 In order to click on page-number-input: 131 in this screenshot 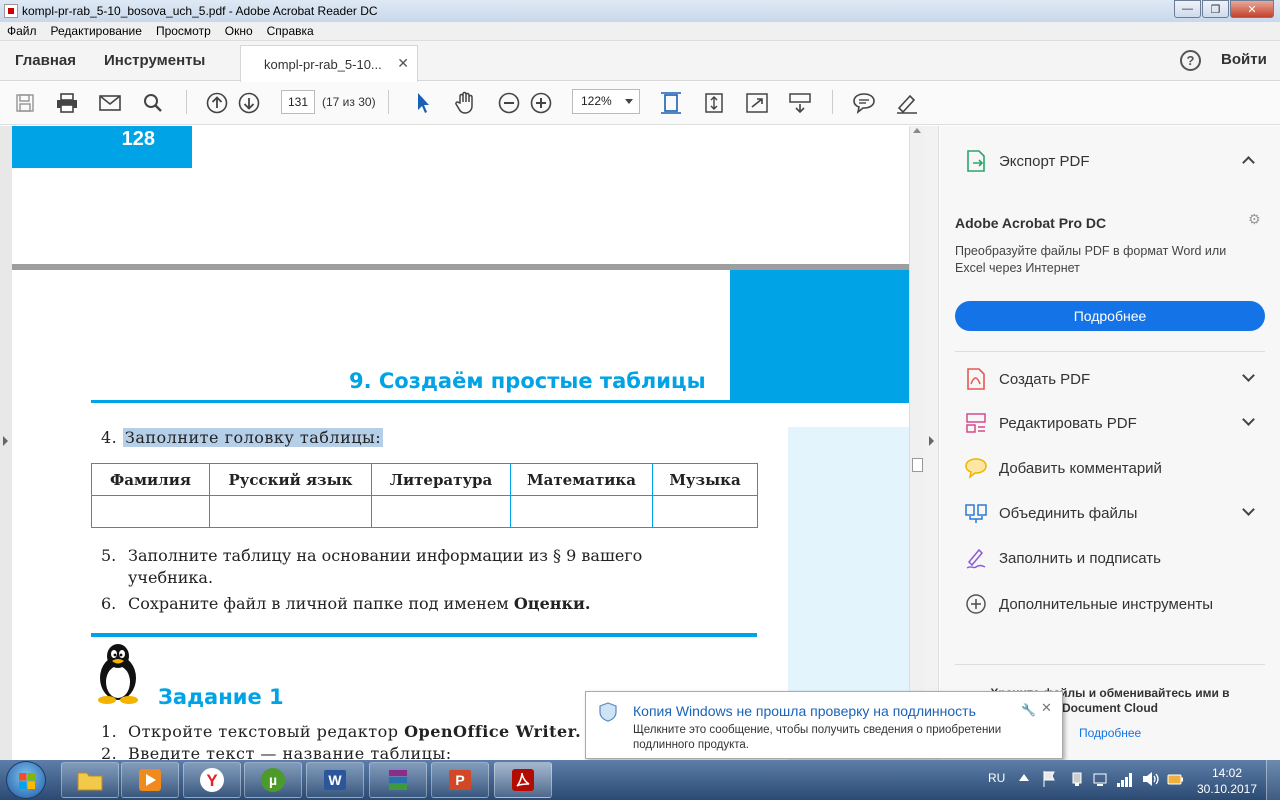, I will do `click(298, 102)`.